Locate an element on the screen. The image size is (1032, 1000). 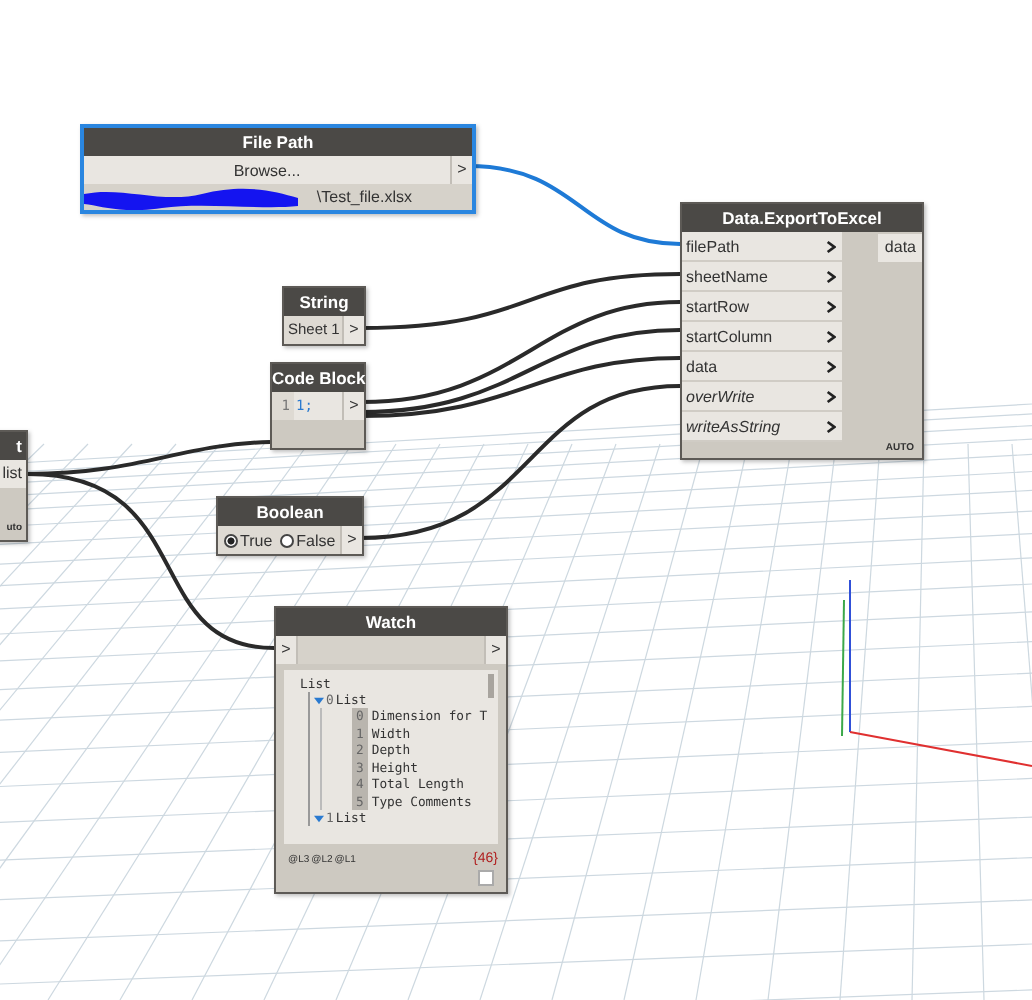
port-label: data is located at coordinates (702, 366).